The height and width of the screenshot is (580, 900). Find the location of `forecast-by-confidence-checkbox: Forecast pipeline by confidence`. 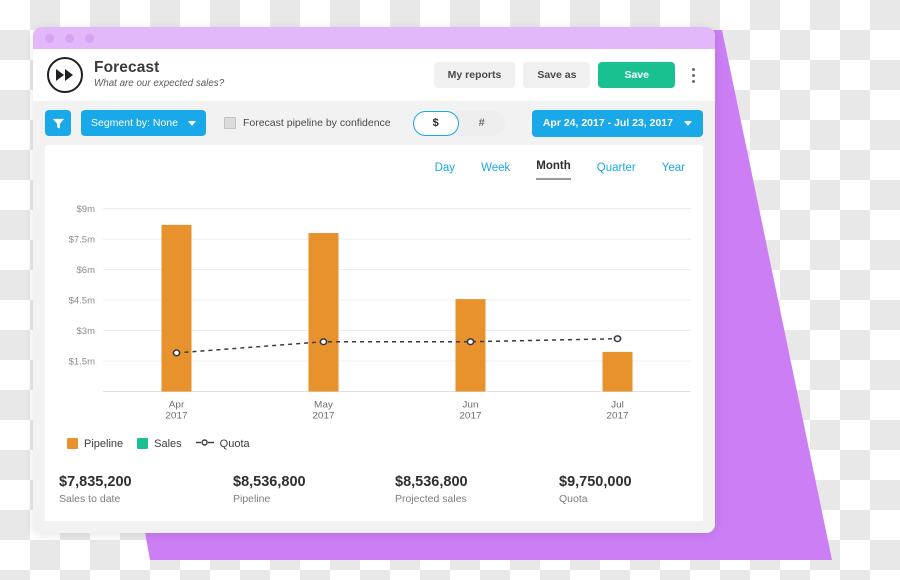

forecast-by-confidence-checkbox: Forecast pipeline by confidence is located at coordinates (307, 123).